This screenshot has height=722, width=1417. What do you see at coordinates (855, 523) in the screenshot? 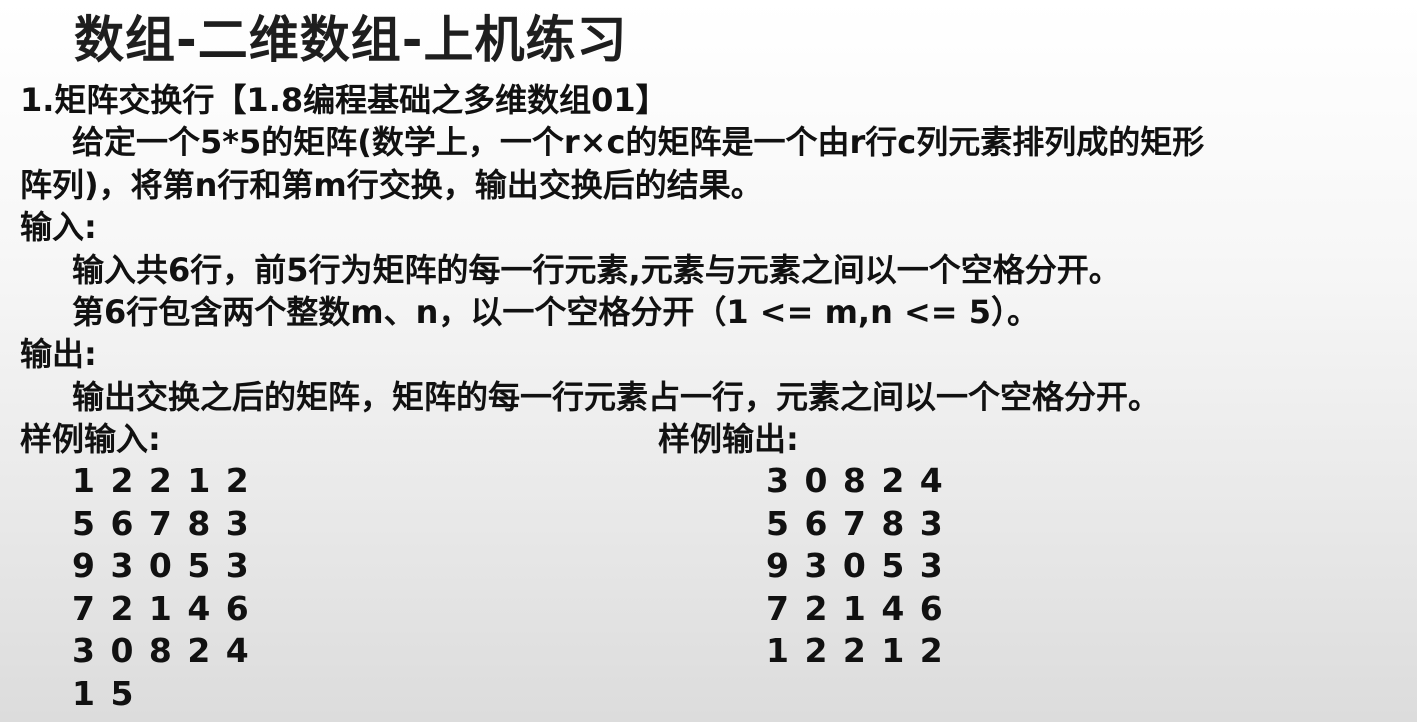
I see `sample-output-row: 5 6 7 8 3` at bounding box center [855, 523].